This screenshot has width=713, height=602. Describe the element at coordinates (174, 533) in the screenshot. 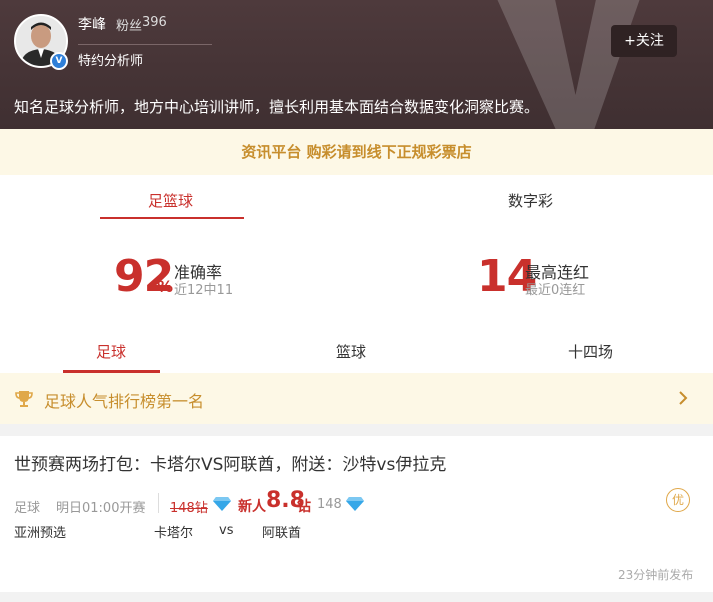

I see `home-team: 卡塔尔` at that location.